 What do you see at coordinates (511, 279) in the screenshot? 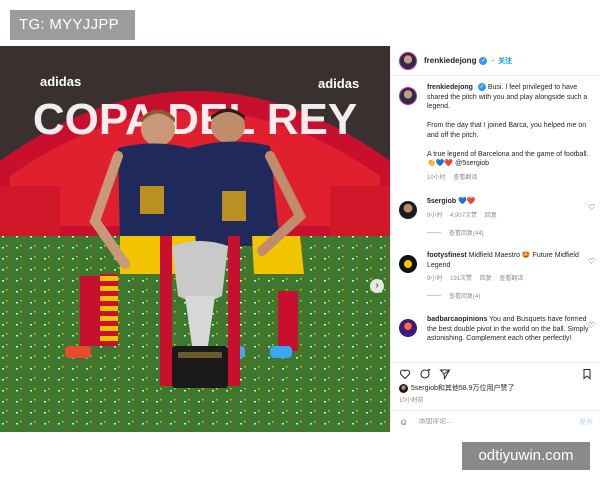
I see `translate-link: 查看翻译` at bounding box center [511, 279].